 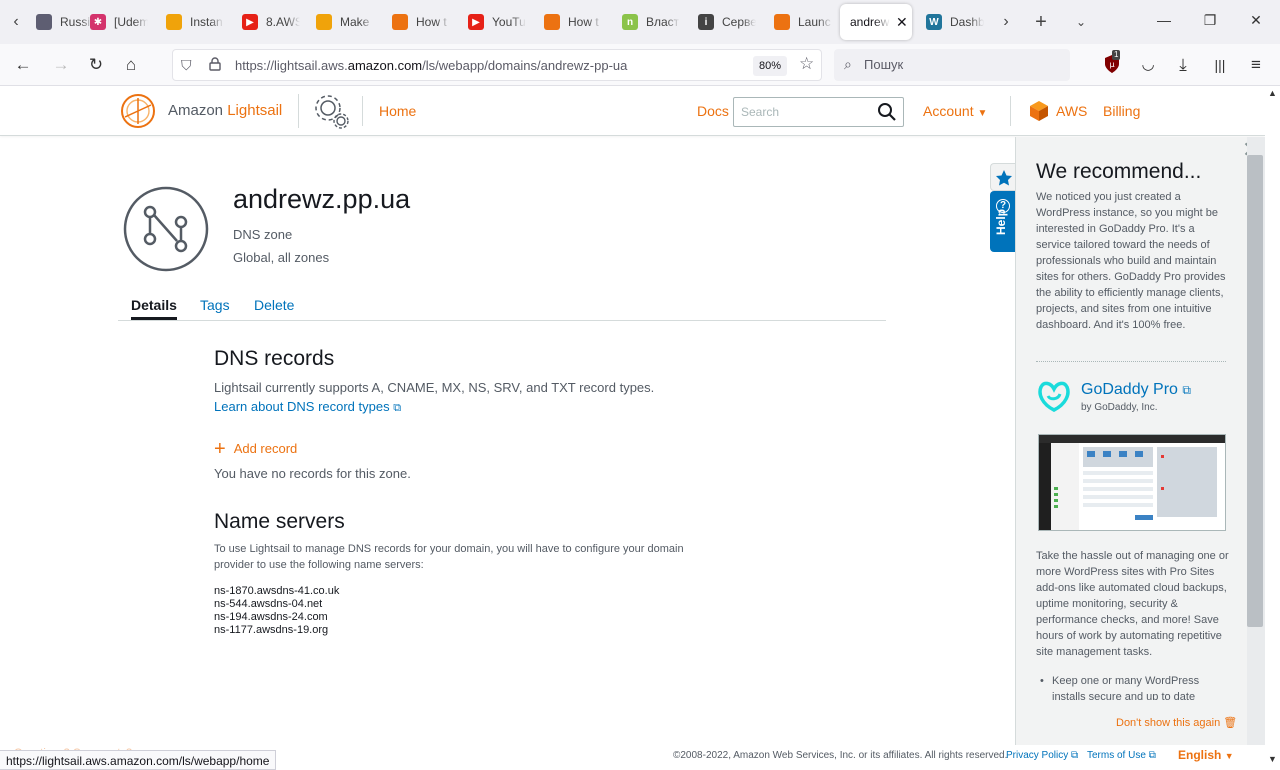 What do you see at coordinates (154, 308) in the screenshot?
I see `tab-details: Details` at bounding box center [154, 308].